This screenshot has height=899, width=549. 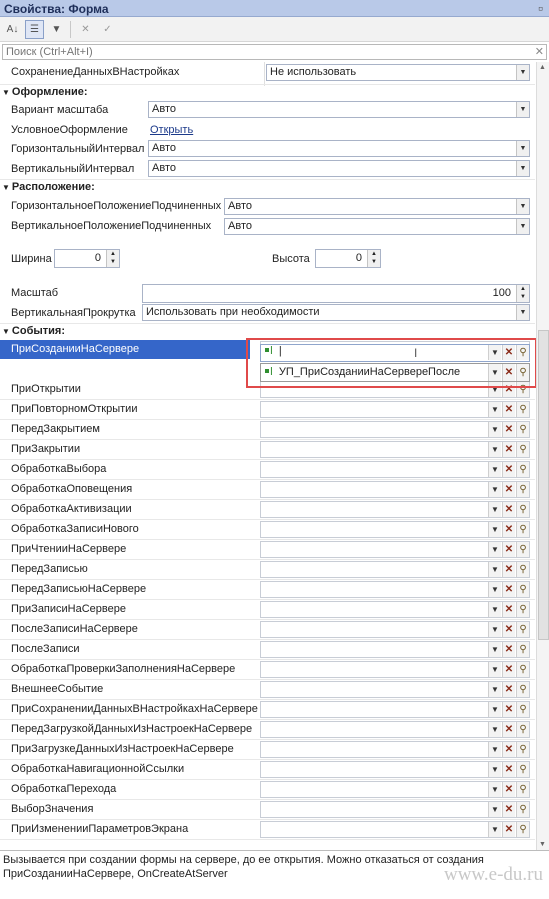 What do you see at coordinates (336, 312) in the screenshot?
I see `vertical-scroll-select: Использовать при необходимости ▼` at bounding box center [336, 312].